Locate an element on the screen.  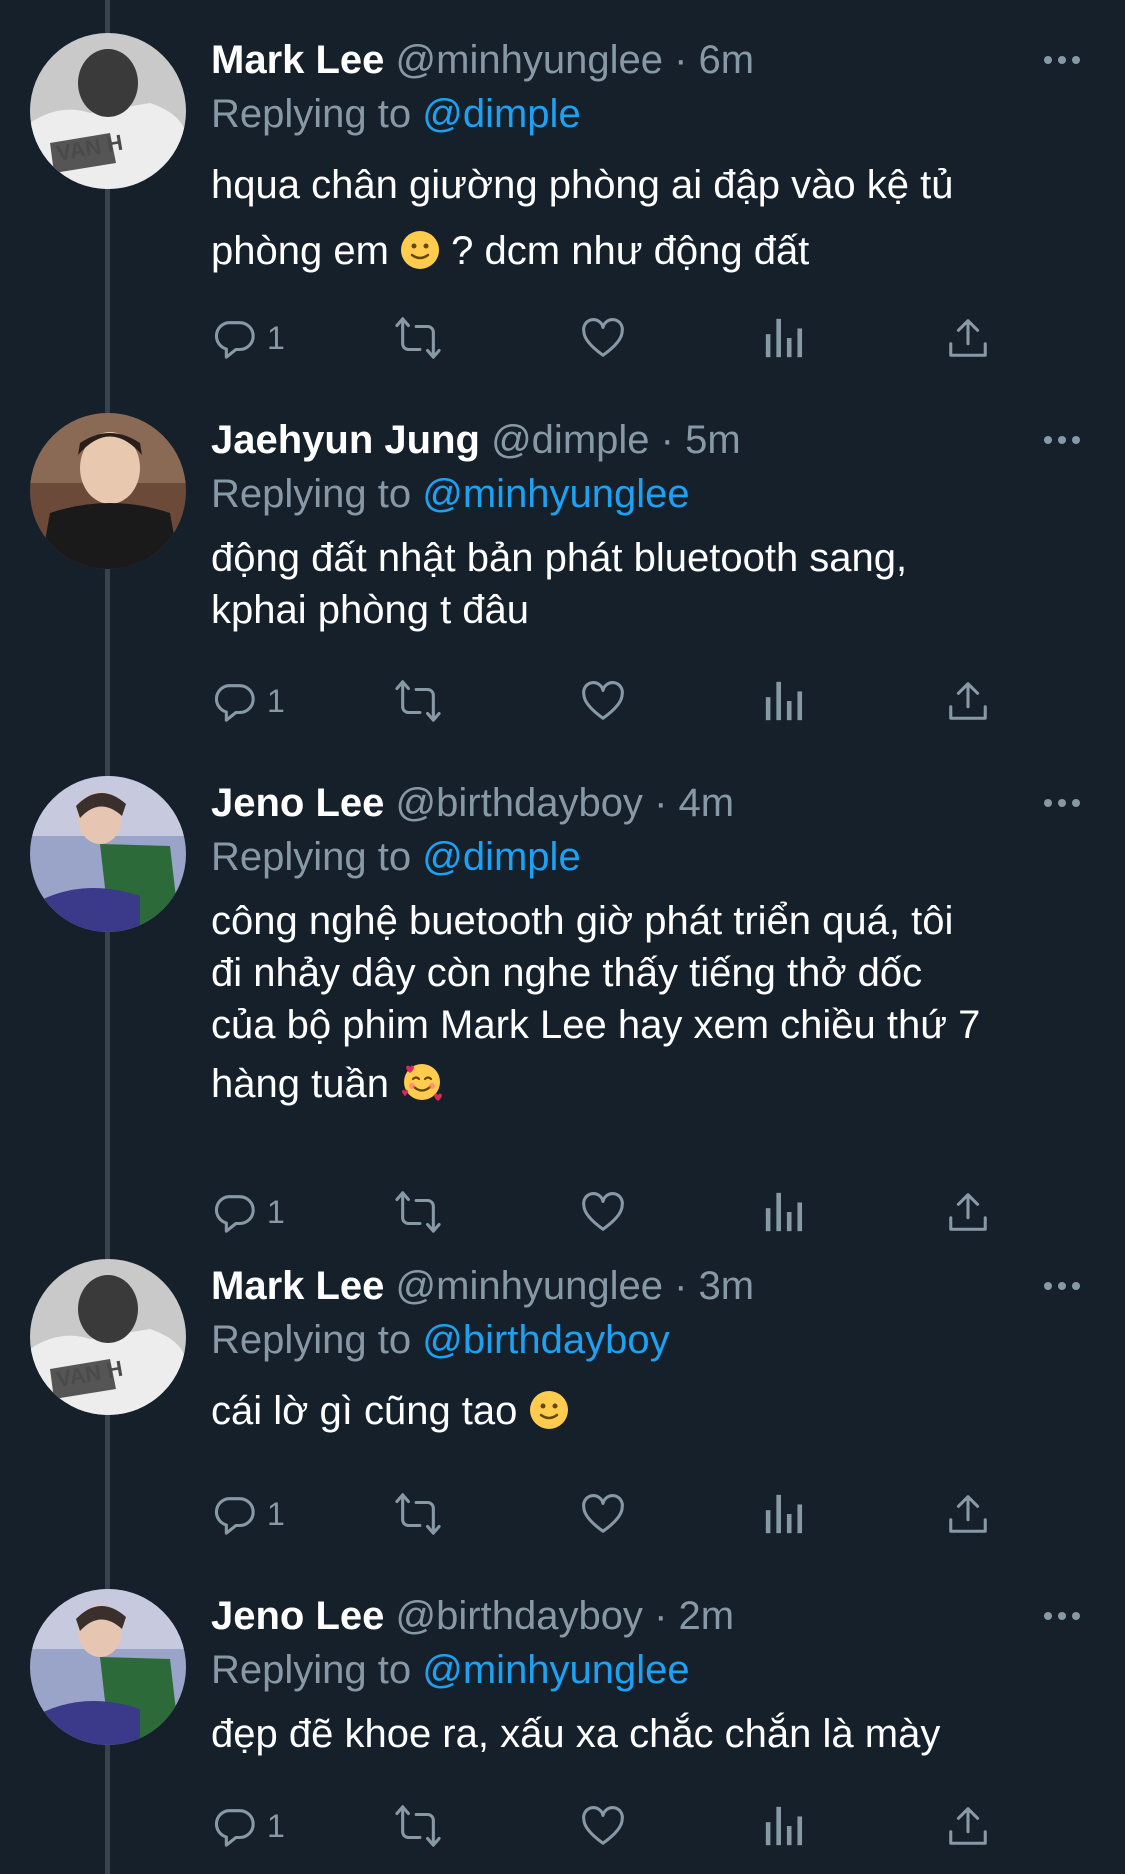
author-name: Jaehyun Jung is located at coordinates (345, 440).